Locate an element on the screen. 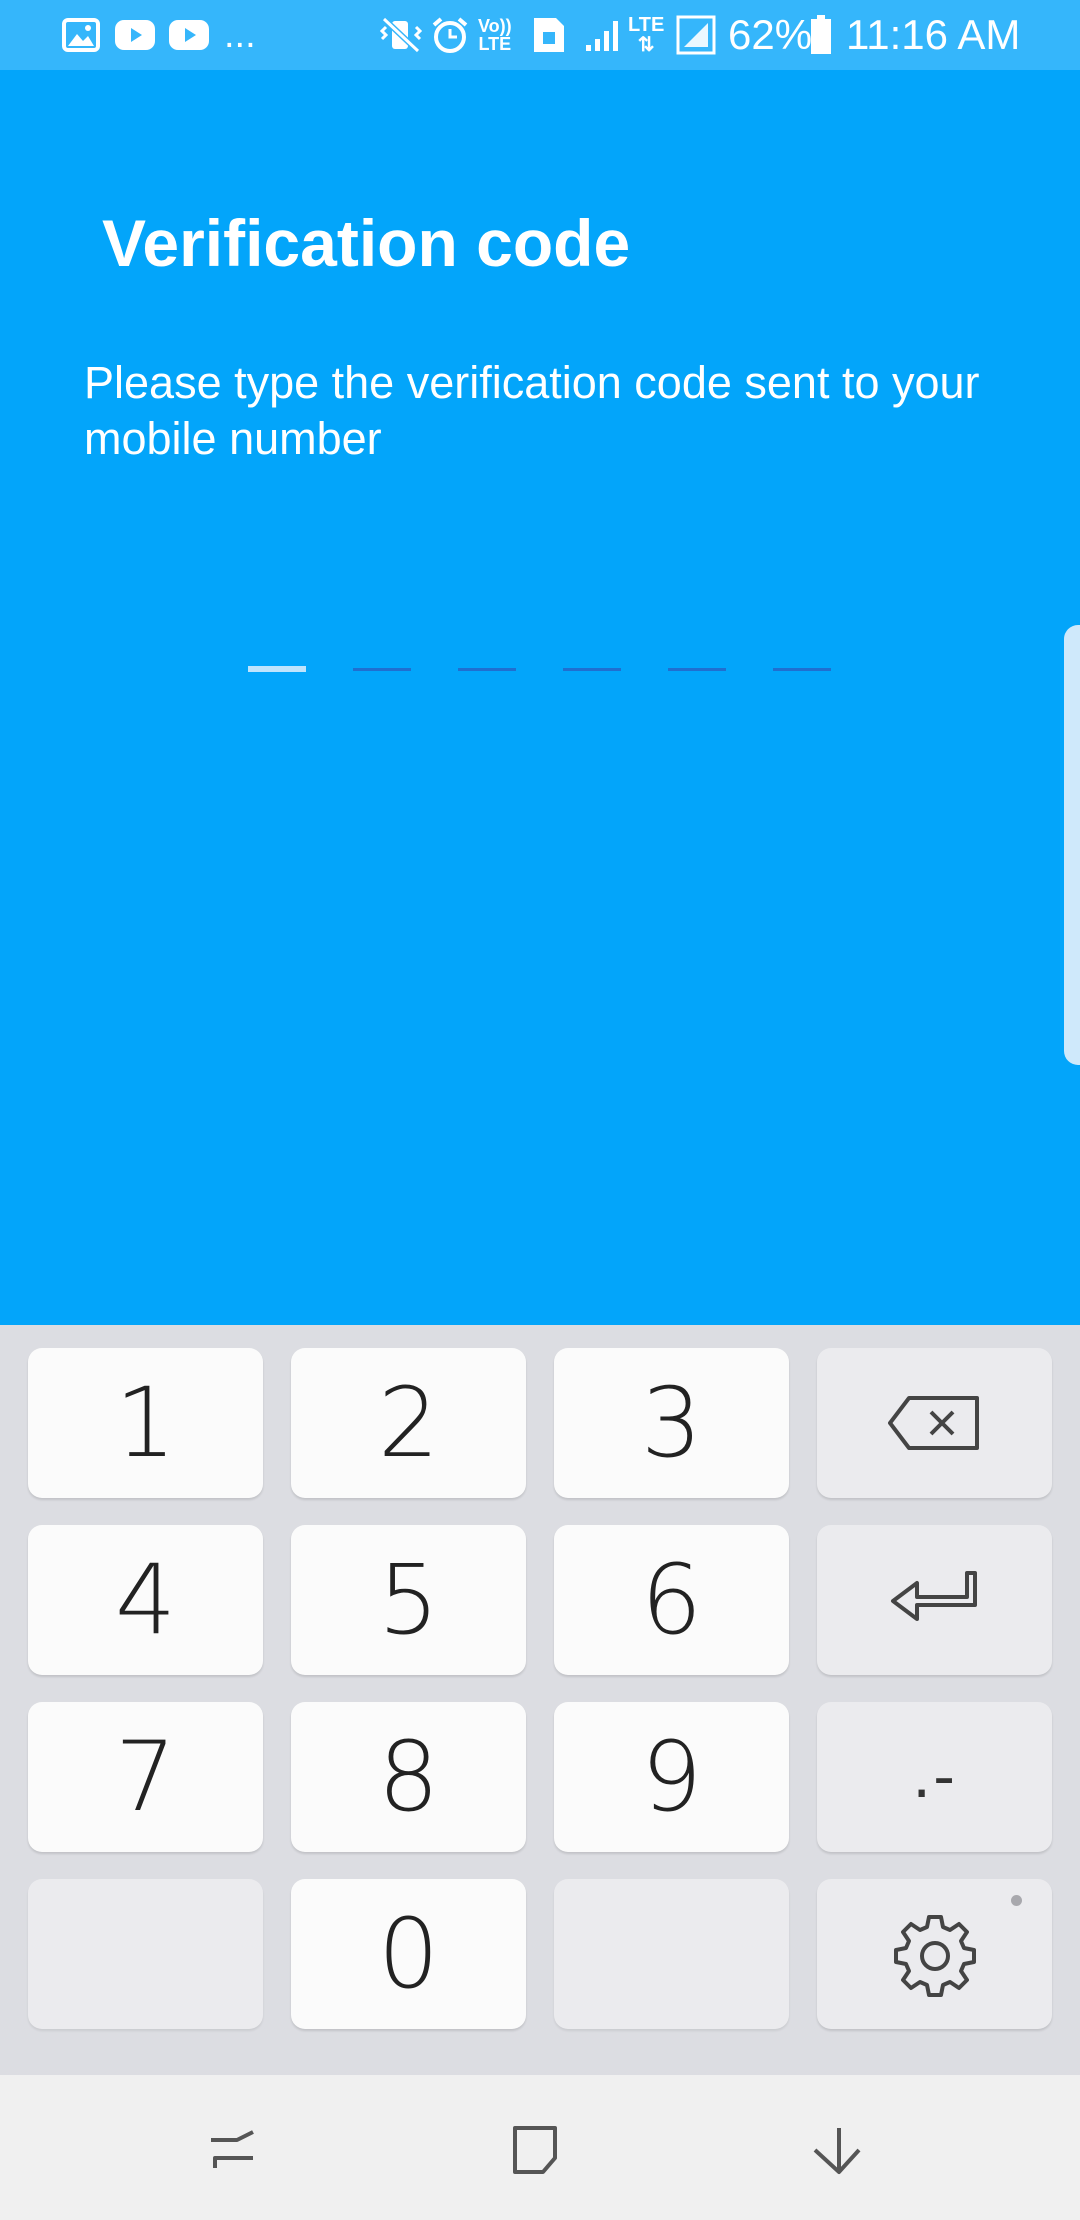  key-2: 2 is located at coordinates (408, 1423).